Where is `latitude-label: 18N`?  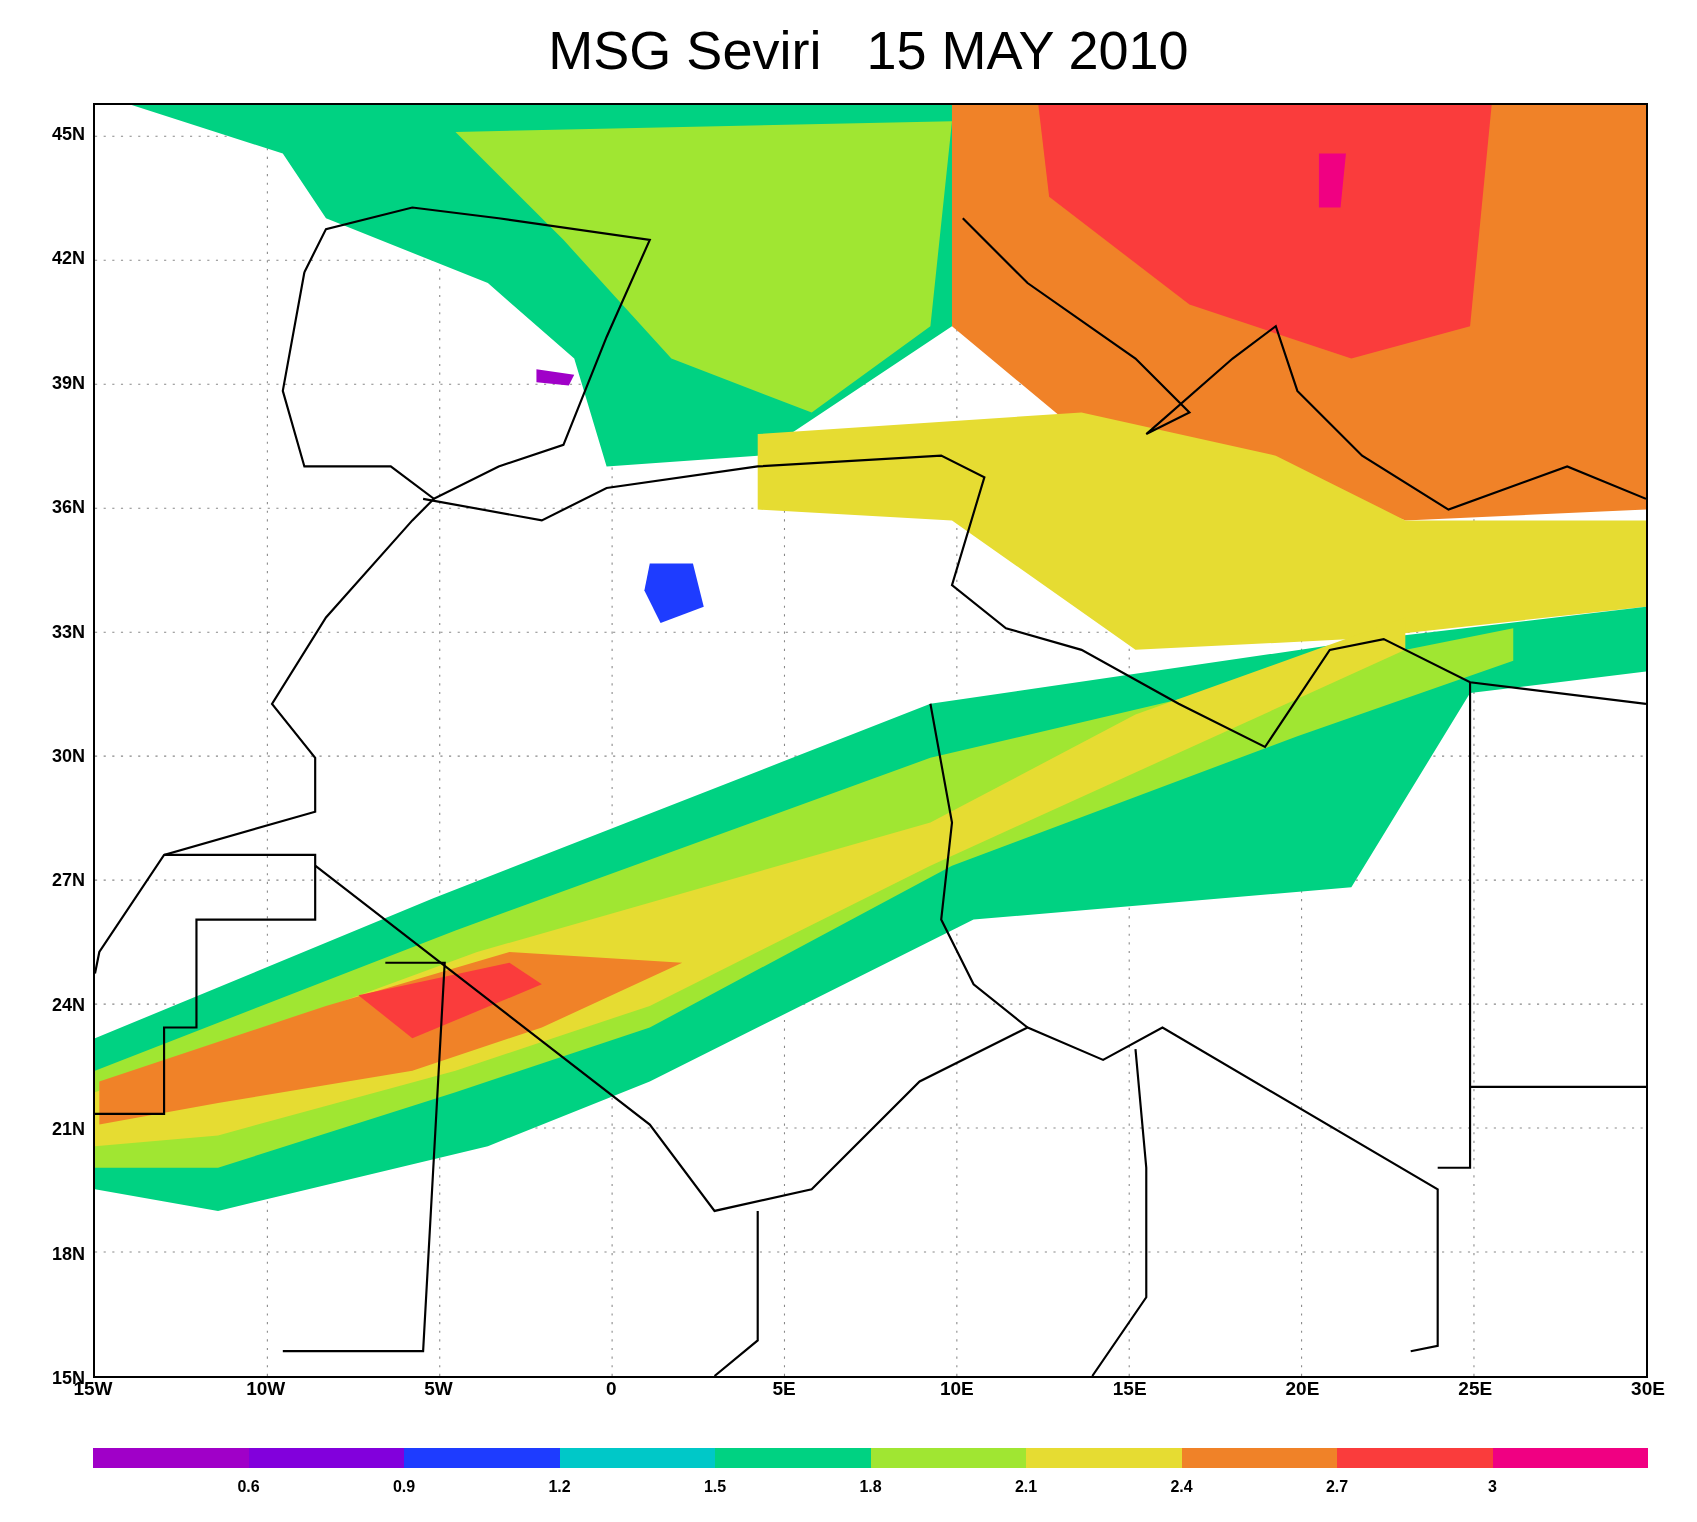 latitude-label: 18N is located at coordinates (68, 1254).